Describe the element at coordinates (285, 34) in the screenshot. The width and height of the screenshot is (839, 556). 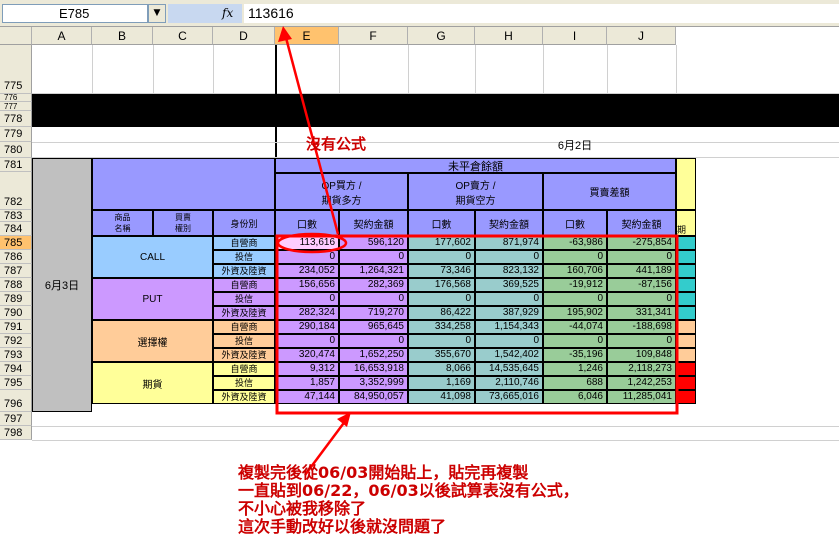
I see `arrow-up-head` at that location.